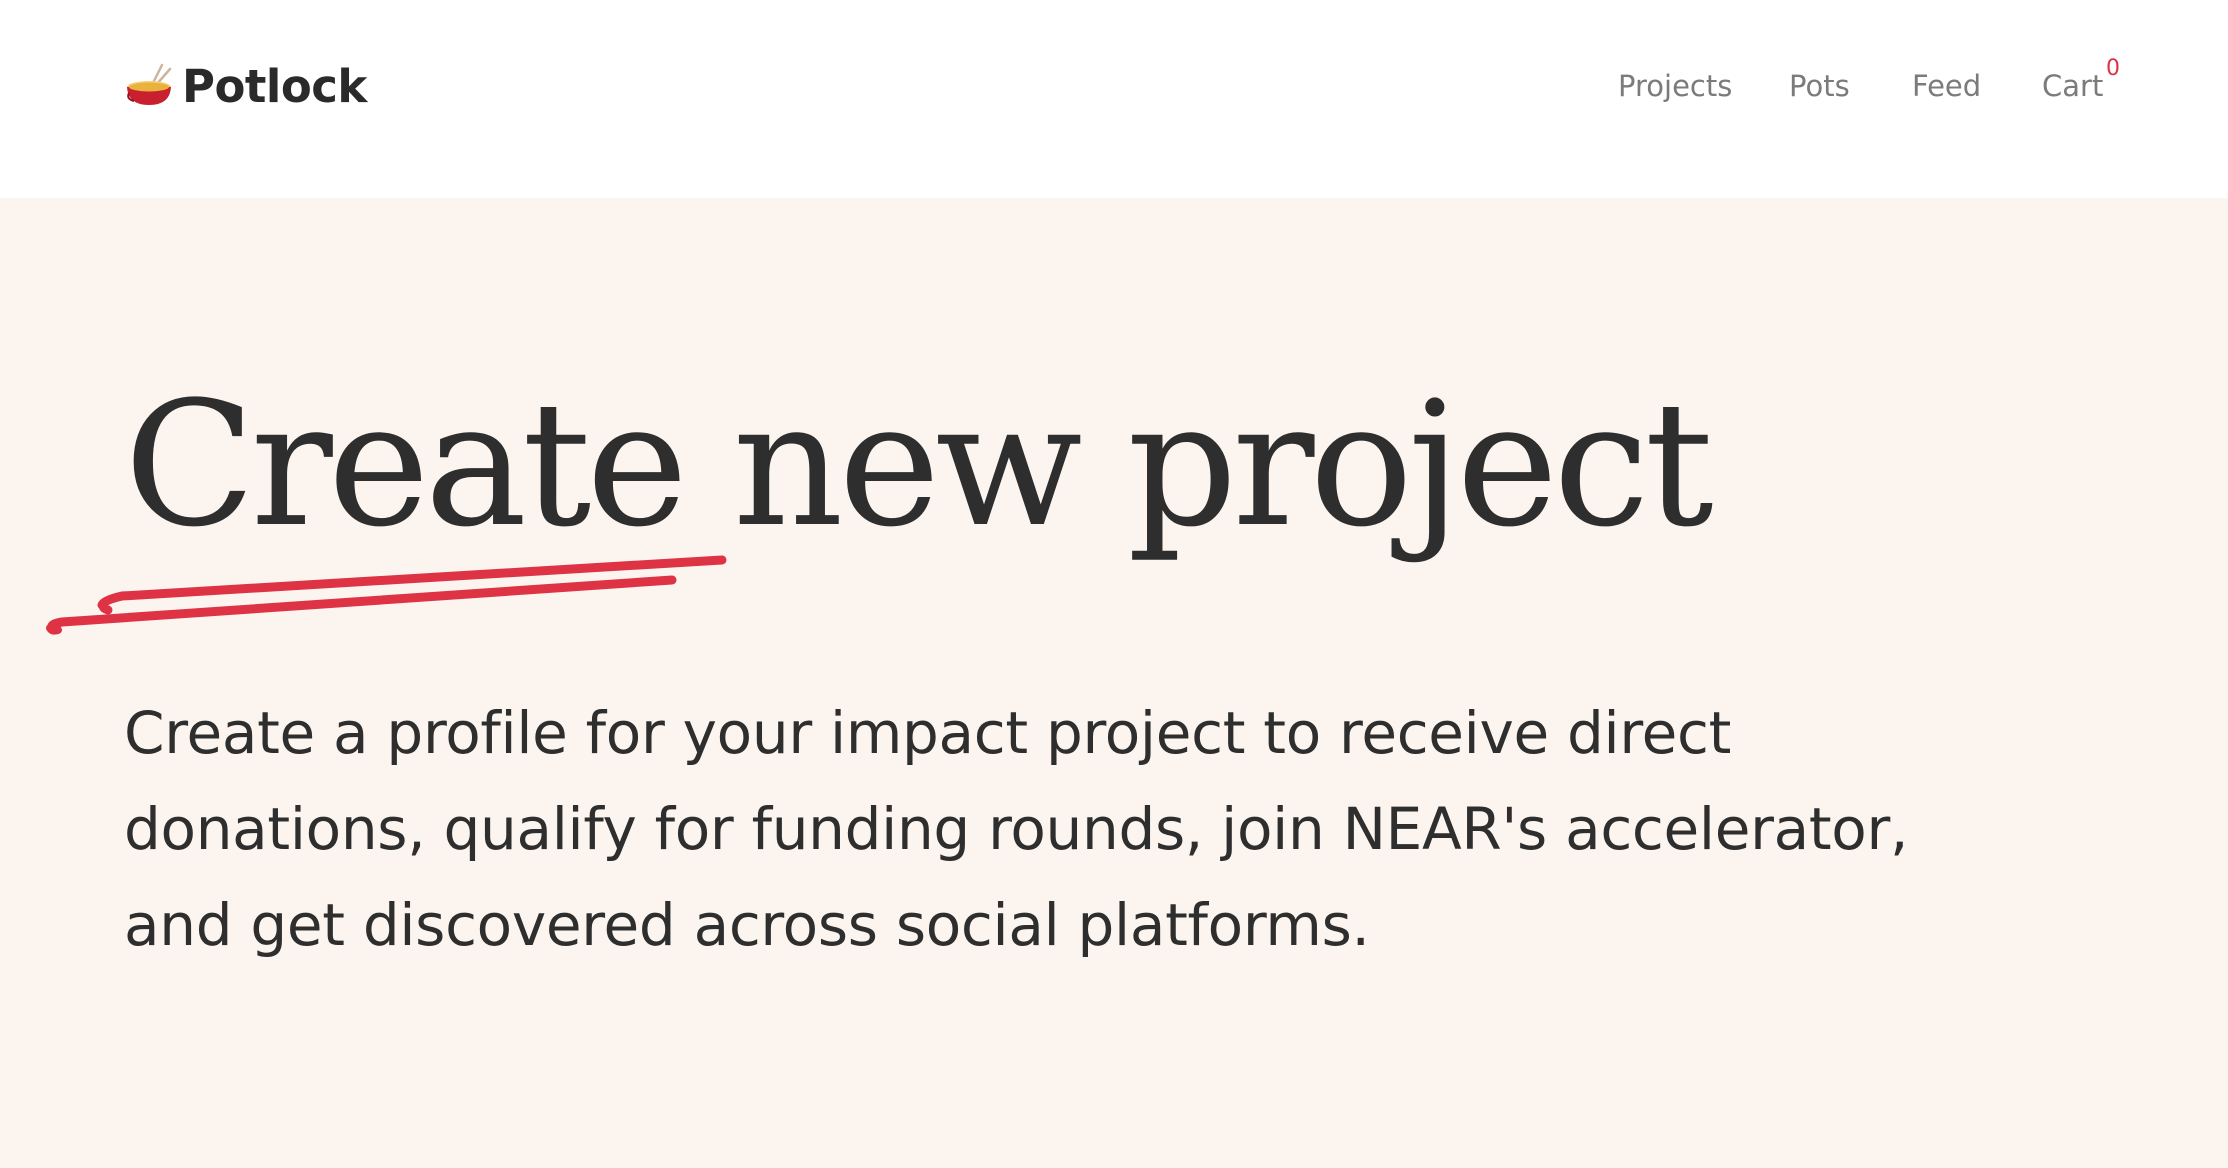 Image resolution: width=2228 pixels, height=1168 pixels. Describe the element at coordinates (2072, 86) in the screenshot. I see `nav-cart: Cart` at that location.